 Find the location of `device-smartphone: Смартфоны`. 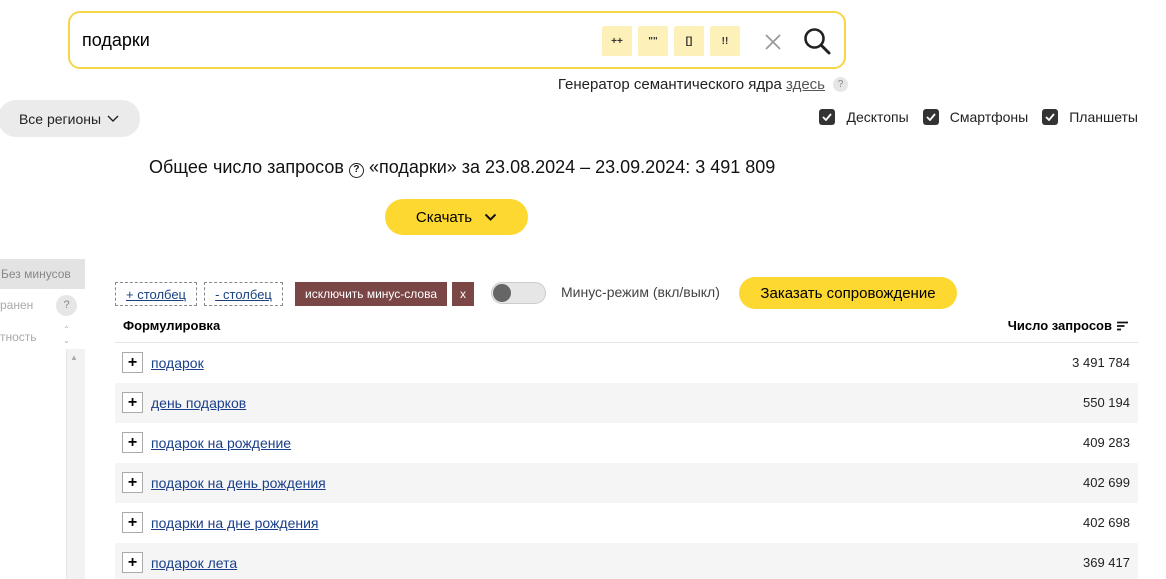

device-smartphone: Смартфоны is located at coordinates (975, 117).